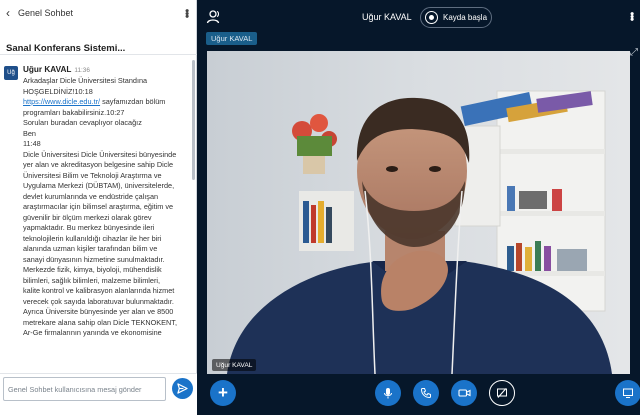 The height and width of the screenshot is (415, 640). Describe the element at coordinates (431, 17) in the screenshot. I see `record-icon` at that location.